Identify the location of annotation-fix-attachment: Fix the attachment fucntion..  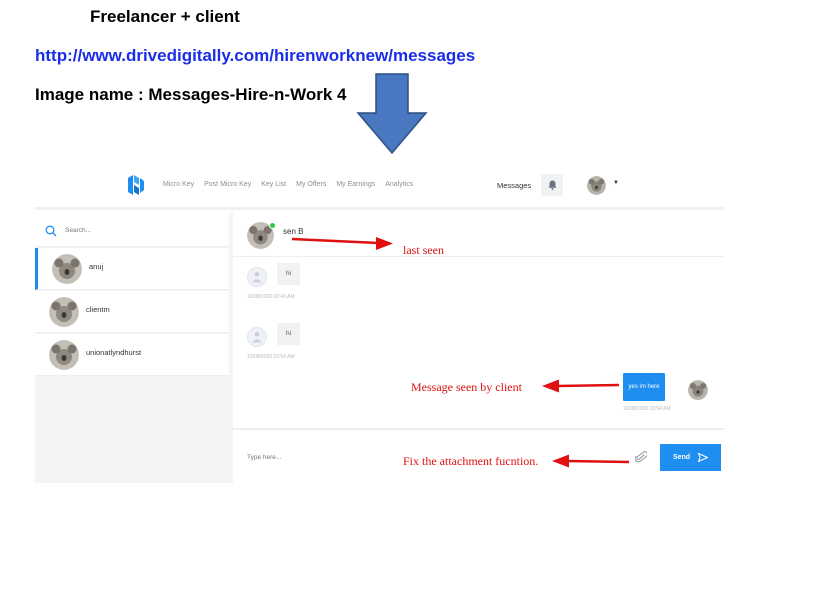
(471, 461).